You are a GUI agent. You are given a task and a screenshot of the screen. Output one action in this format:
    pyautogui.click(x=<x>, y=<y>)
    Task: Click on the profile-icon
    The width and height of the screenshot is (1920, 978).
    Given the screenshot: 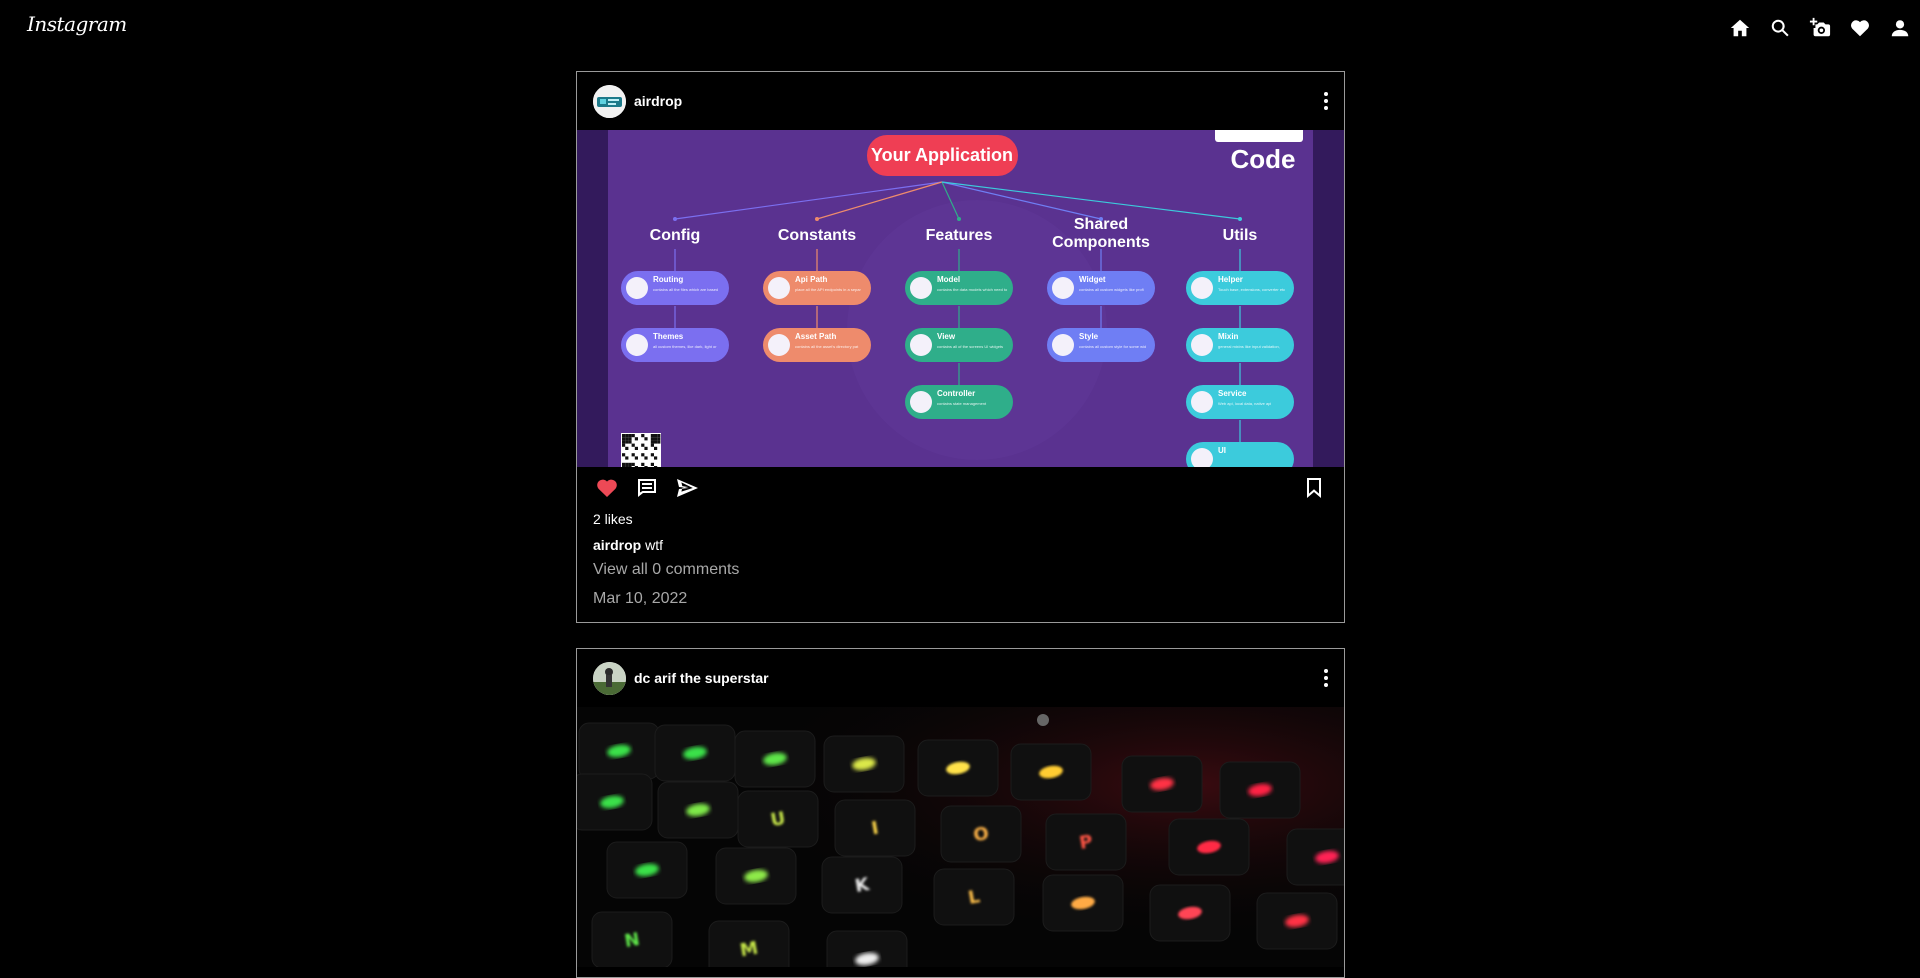 What is the action you would take?
    pyautogui.click(x=1900, y=28)
    